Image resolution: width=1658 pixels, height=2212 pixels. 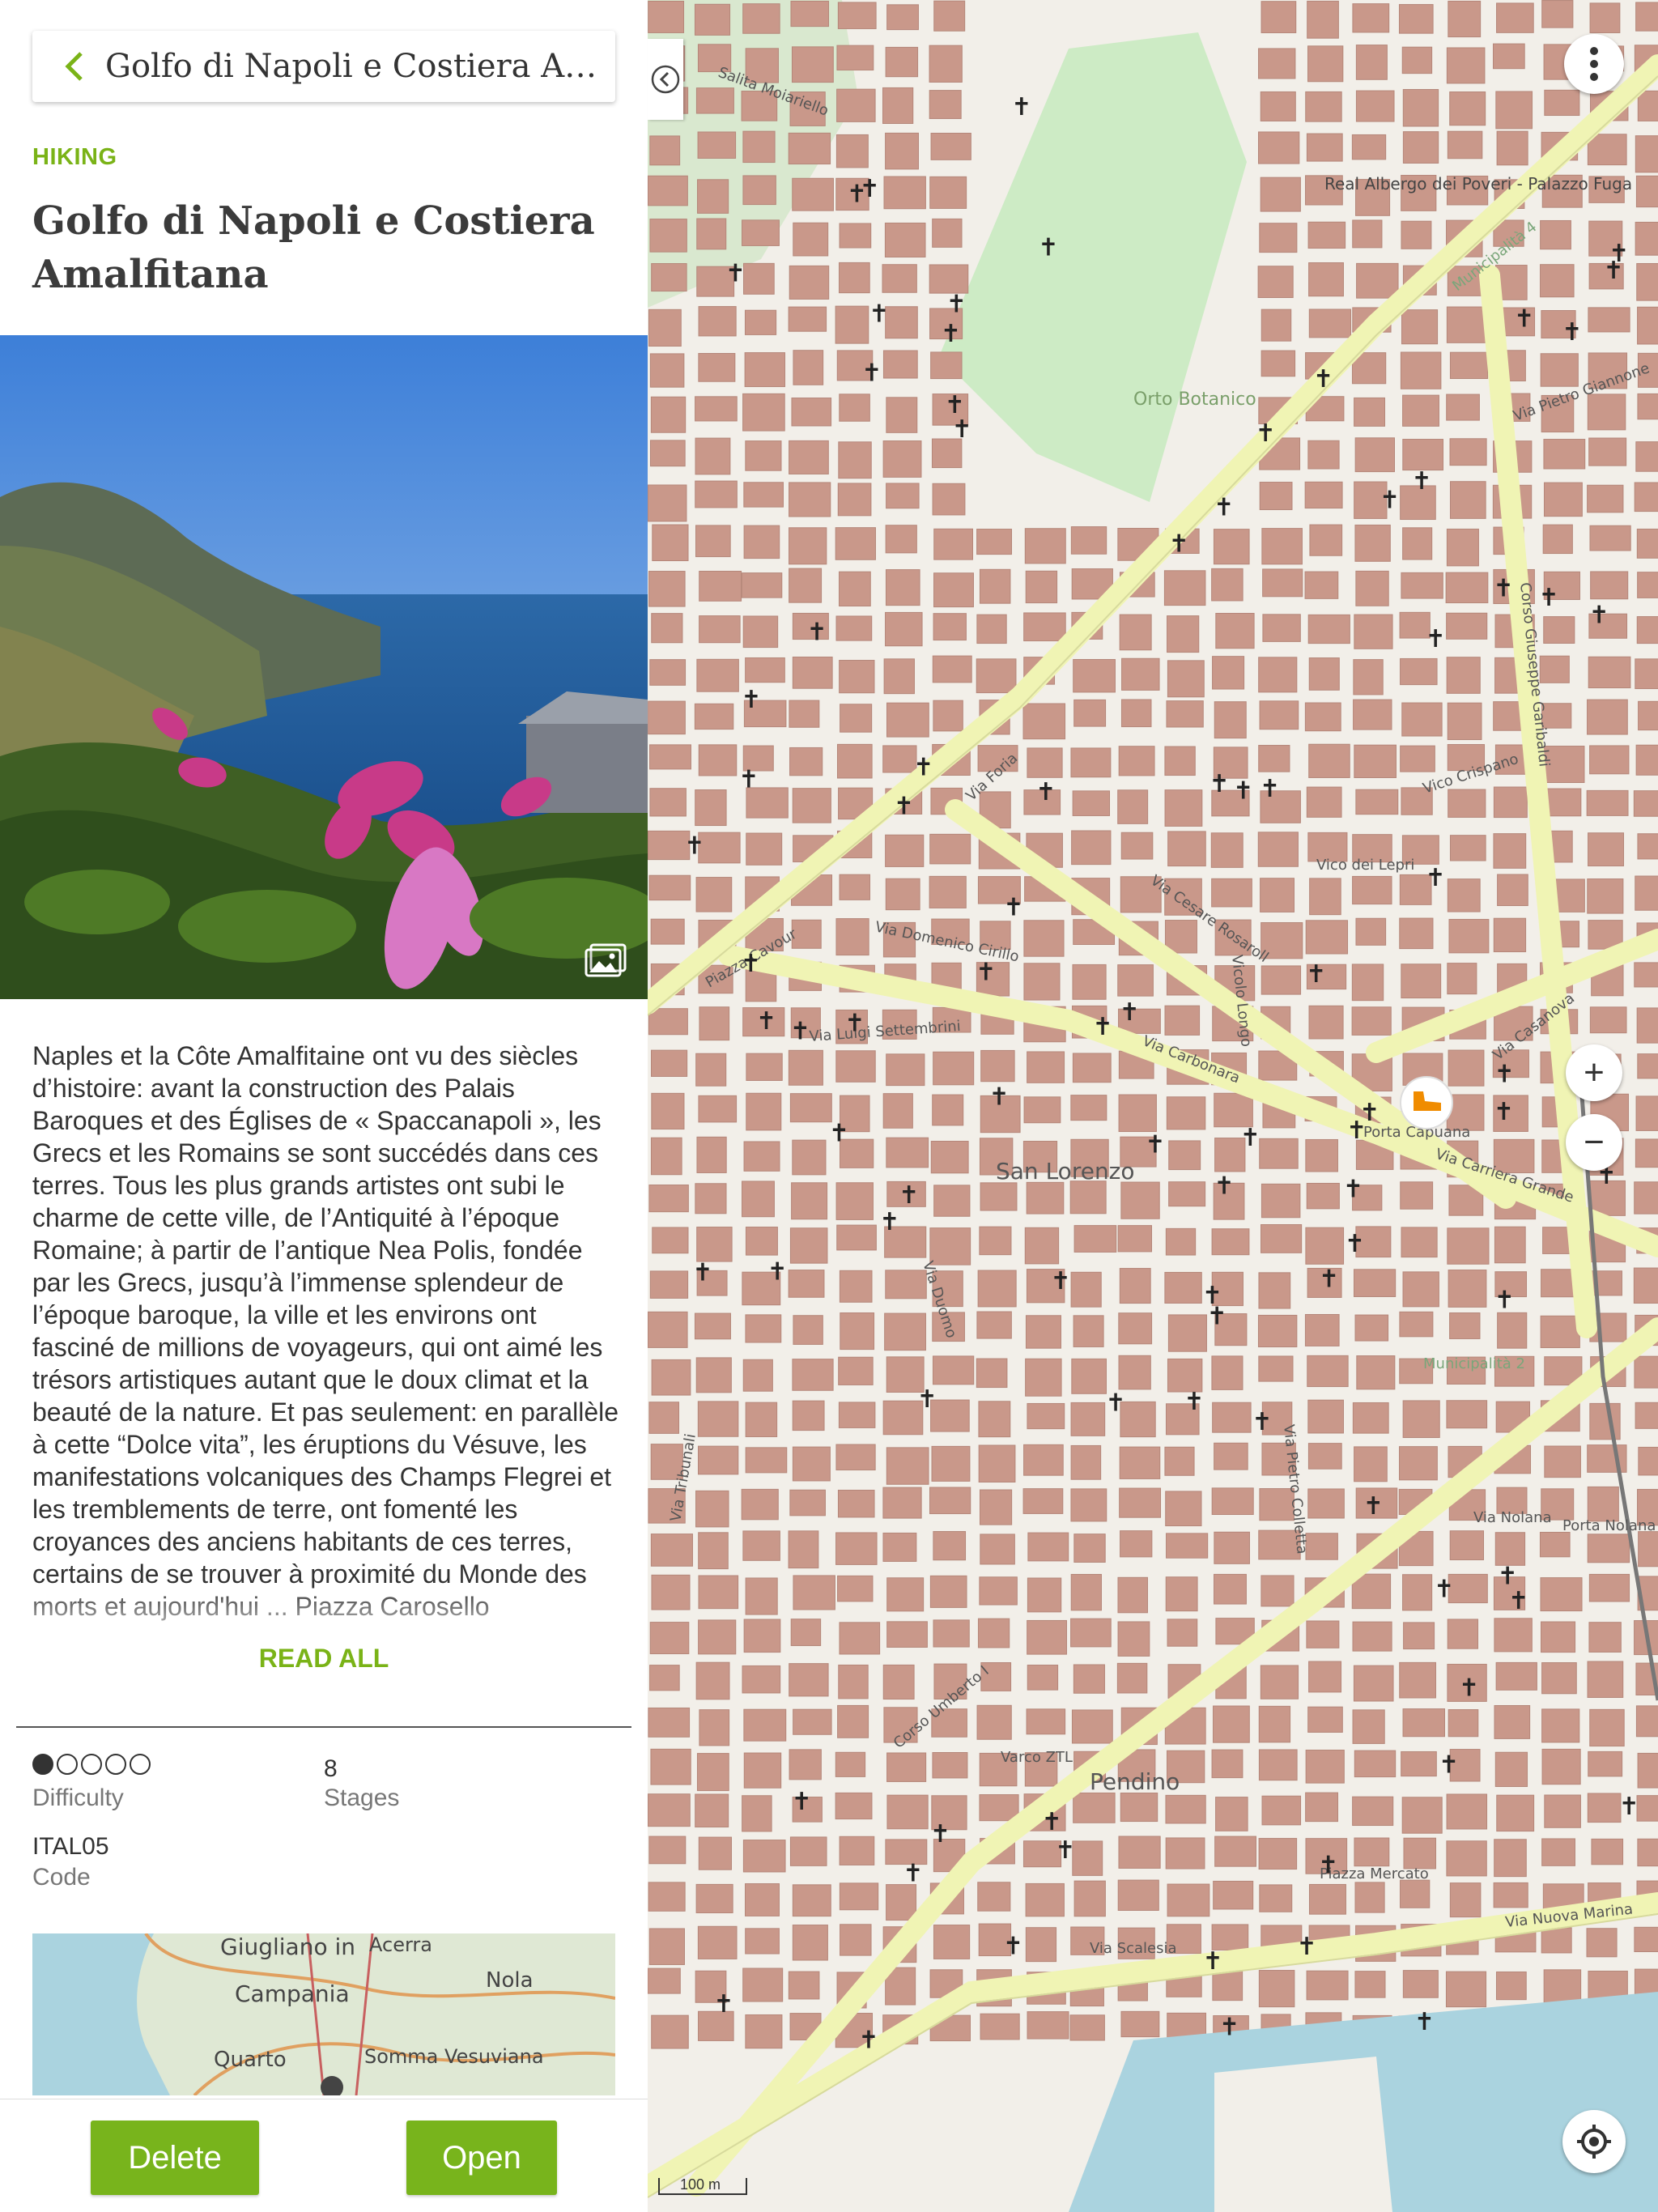 What do you see at coordinates (323, 1727) in the screenshot?
I see `divider` at bounding box center [323, 1727].